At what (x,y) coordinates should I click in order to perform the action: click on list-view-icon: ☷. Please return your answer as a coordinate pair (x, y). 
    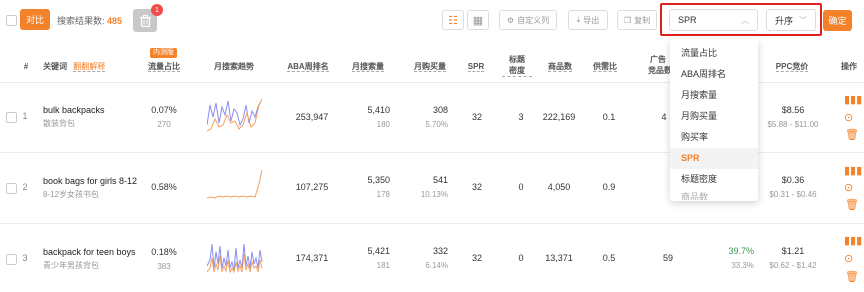
    Looking at the image, I should click on (453, 20).